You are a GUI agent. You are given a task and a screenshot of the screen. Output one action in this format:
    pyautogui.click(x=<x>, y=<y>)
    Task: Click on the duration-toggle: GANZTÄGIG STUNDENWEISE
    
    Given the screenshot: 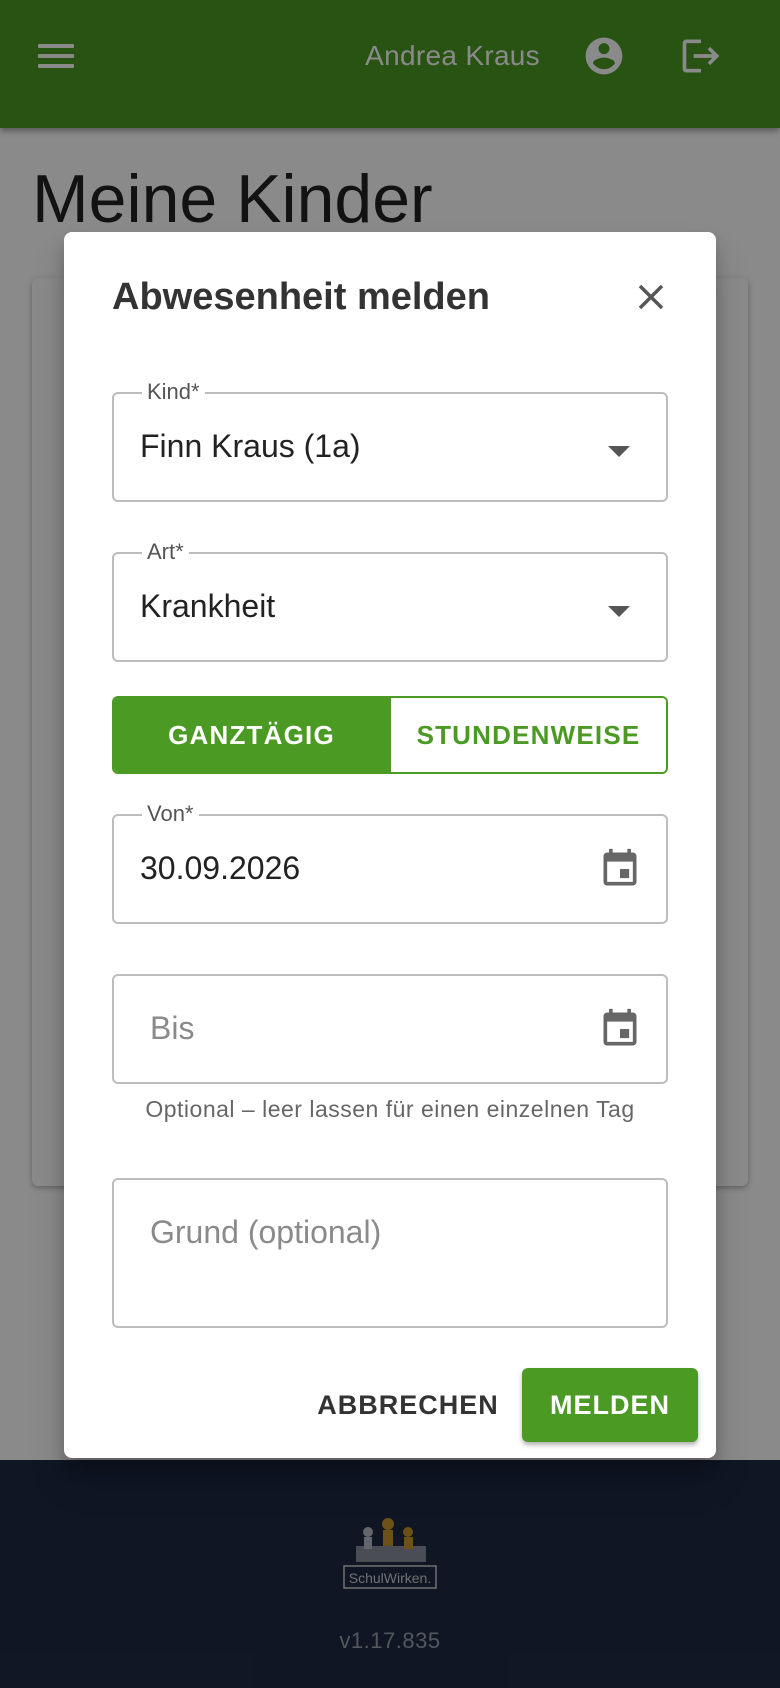 What is the action you would take?
    pyautogui.click(x=390, y=735)
    